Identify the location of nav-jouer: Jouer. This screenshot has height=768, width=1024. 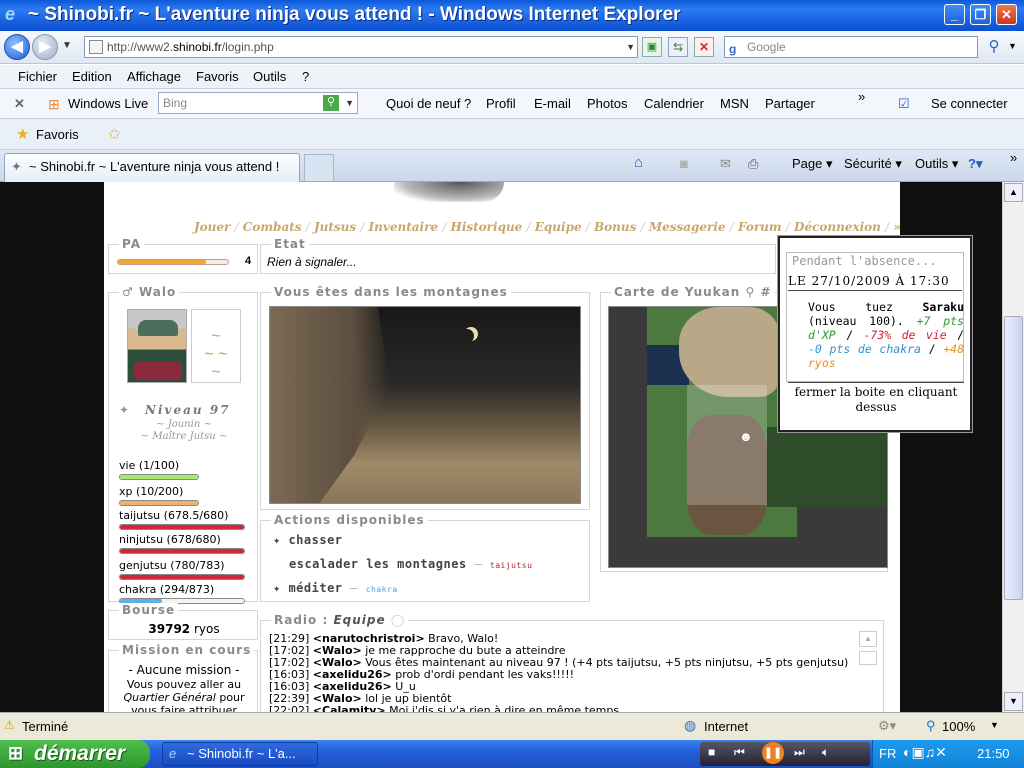
(212, 227).